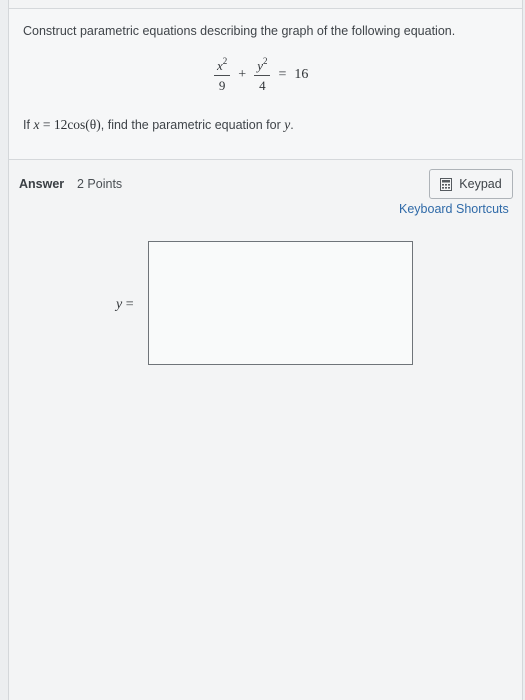 The image size is (525, 700). What do you see at coordinates (26, 125) in the screenshot?
I see `given-prefix: If` at bounding box center [26, 125].